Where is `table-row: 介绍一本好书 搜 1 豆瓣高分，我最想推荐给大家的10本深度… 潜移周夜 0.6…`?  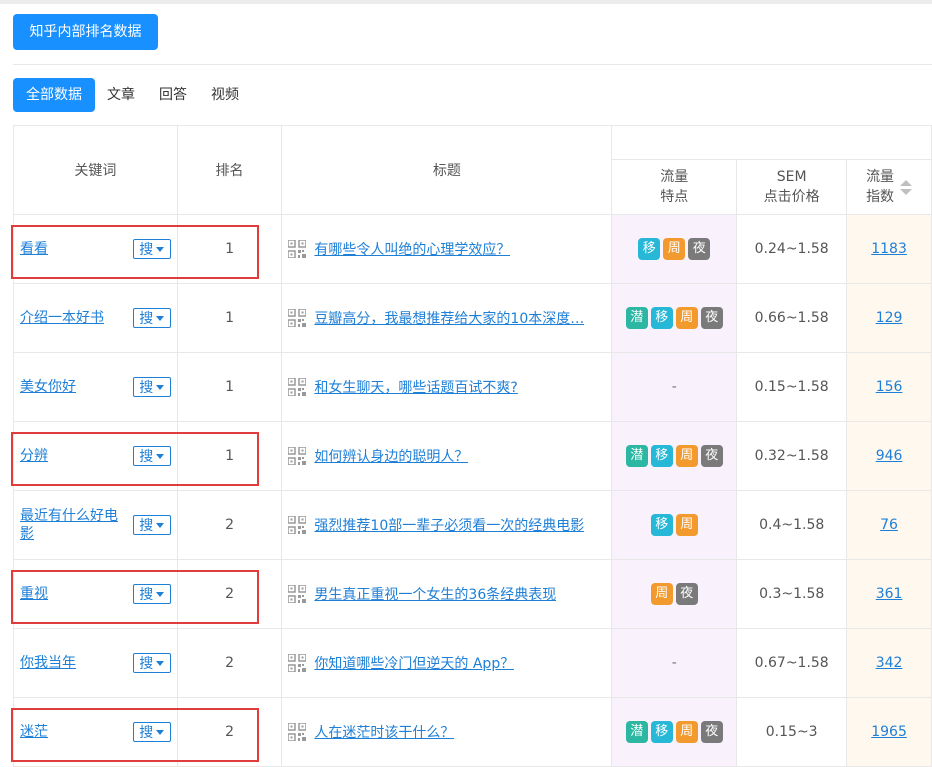 table-row: 介绍一本好书 搜 1 豆瓣高分，我最想推荐给大家的10本深度… 潜移周夜 0.6… is located at coordinates (472, 318).